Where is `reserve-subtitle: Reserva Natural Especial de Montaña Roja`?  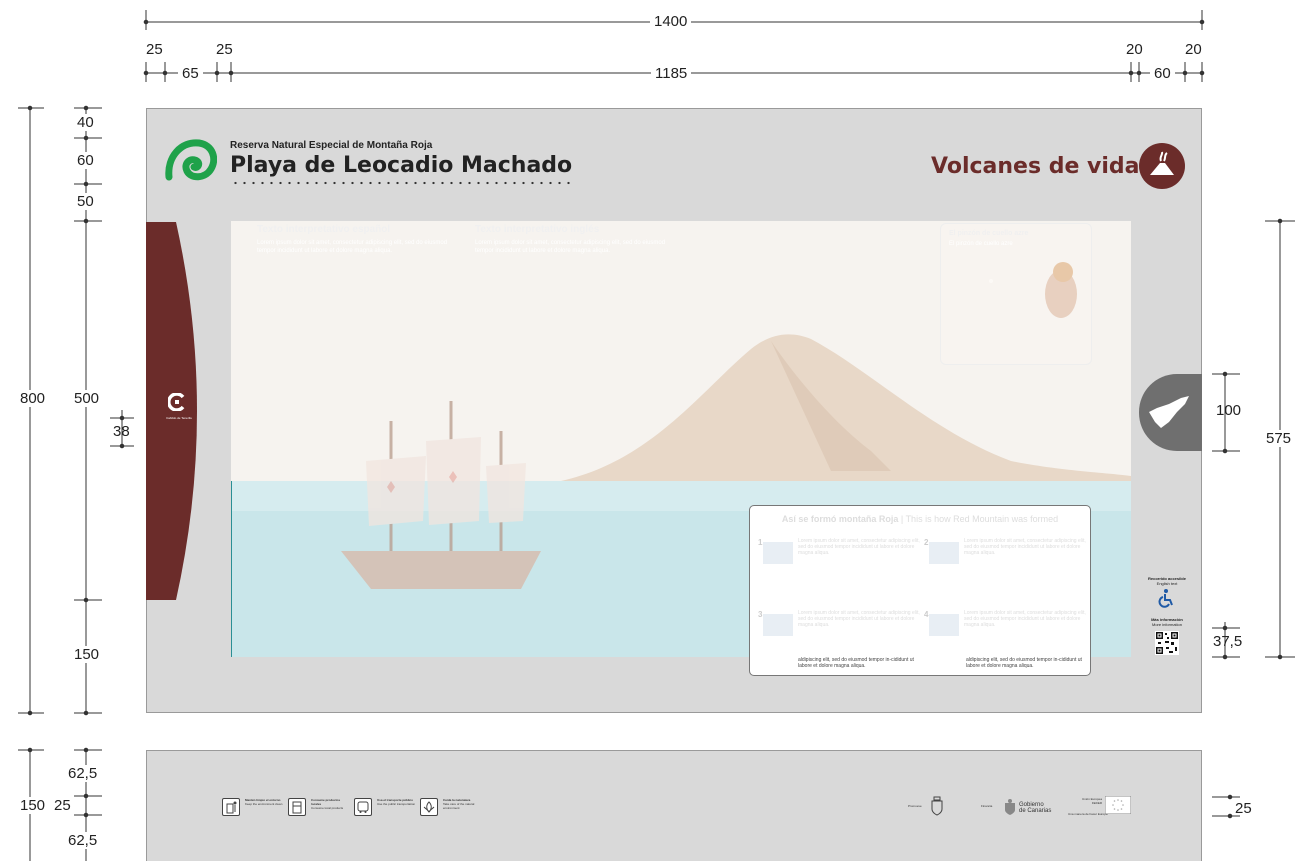 reserve-subtitle: Reserva Natural Especial de Montaña Roja is located at coordinates (331, 145).